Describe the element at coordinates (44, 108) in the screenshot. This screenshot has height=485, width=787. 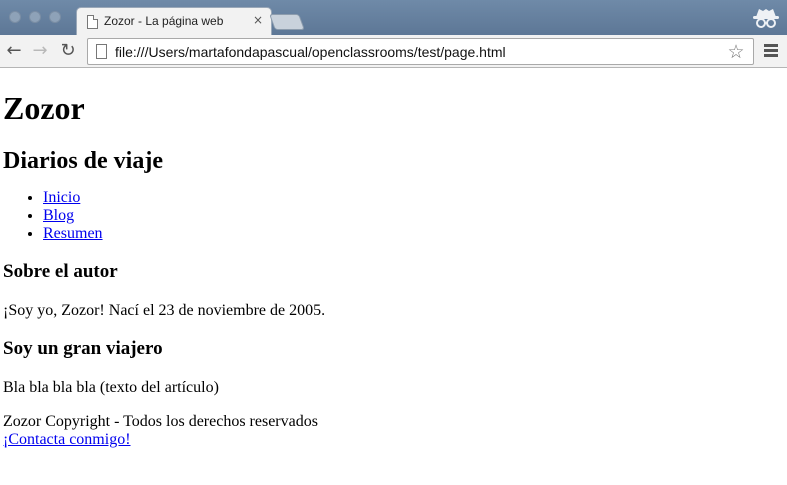
I see `site-title: Zozor` at that location.